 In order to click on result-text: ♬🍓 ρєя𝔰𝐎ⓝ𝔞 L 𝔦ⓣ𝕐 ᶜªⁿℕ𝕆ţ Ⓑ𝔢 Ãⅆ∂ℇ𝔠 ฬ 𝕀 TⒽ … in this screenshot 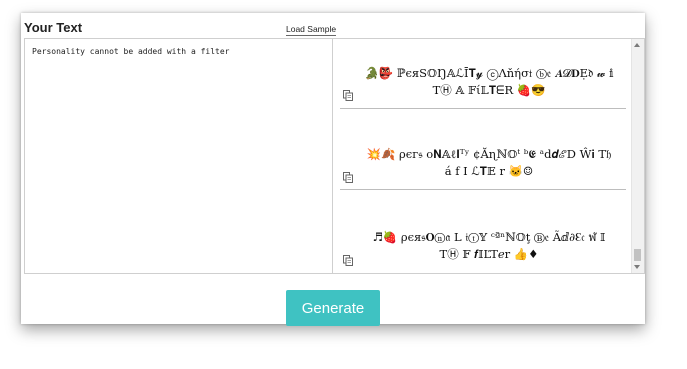, I will do `click(489, 246)`.